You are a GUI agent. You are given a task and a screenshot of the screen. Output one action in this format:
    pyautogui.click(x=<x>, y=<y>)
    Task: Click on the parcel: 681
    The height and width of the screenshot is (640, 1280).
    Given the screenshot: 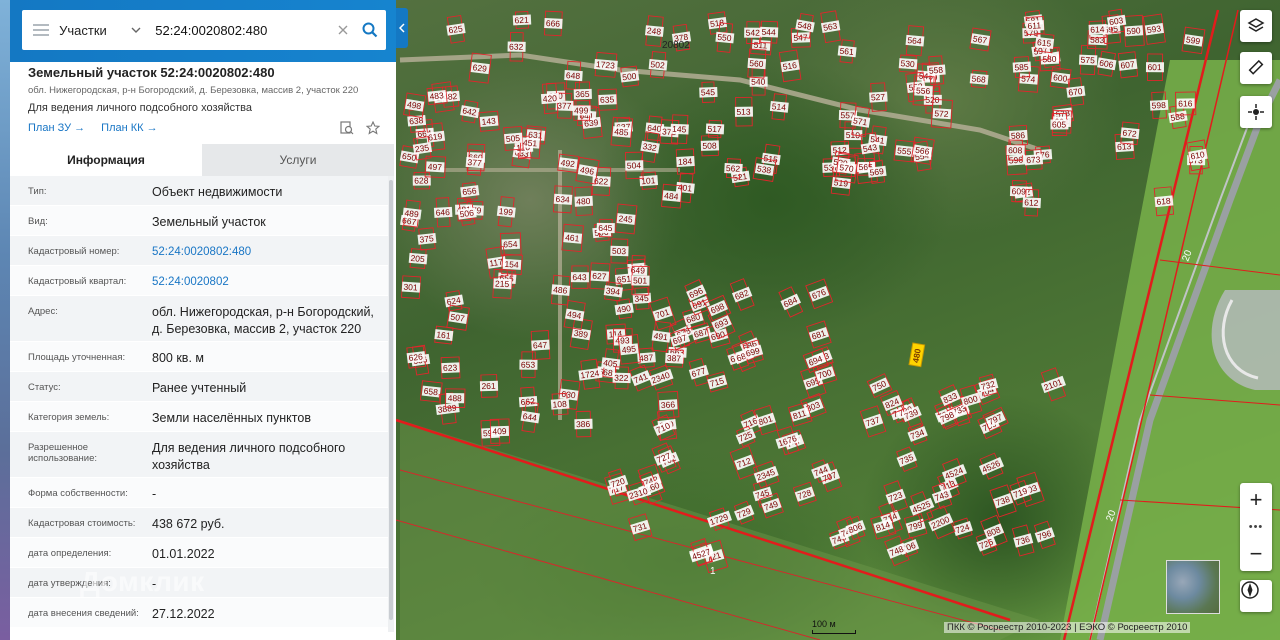 What is the action you would take?
    pyautogui.click(x=819, y=334)
    